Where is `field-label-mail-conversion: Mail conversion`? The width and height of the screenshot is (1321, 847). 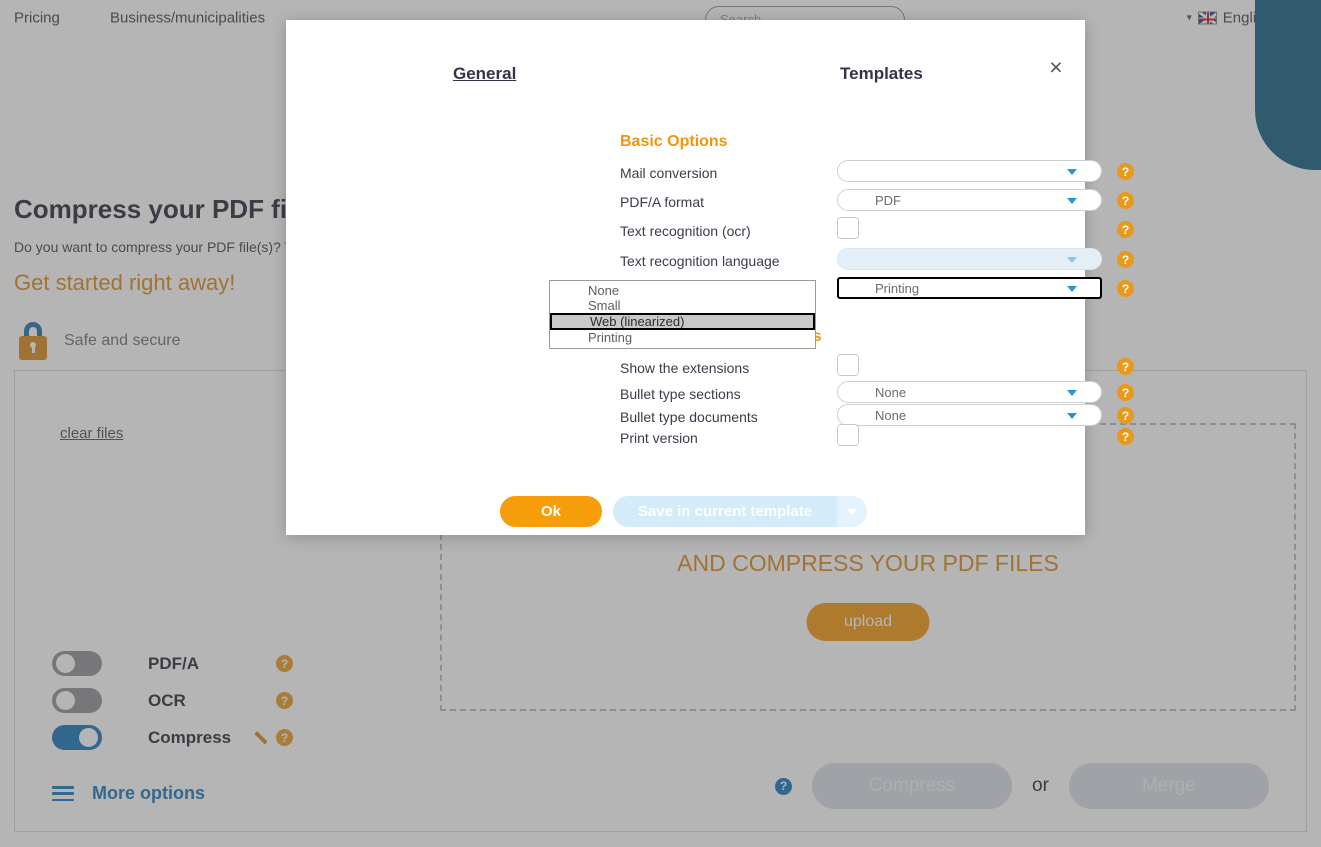
field-label-mail-conversion: Mail conversion is located at coordinates (669, 173).